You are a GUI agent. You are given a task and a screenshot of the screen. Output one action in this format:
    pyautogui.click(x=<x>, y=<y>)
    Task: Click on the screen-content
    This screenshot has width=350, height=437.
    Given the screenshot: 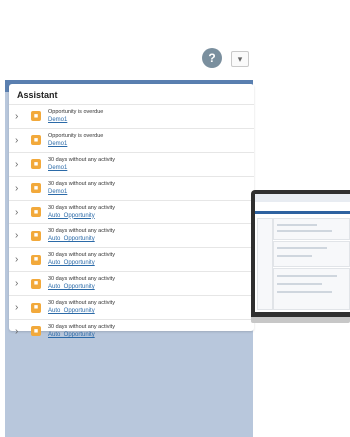 What is the action you would take?
    pyautogui.click(x=302, y=253)
    